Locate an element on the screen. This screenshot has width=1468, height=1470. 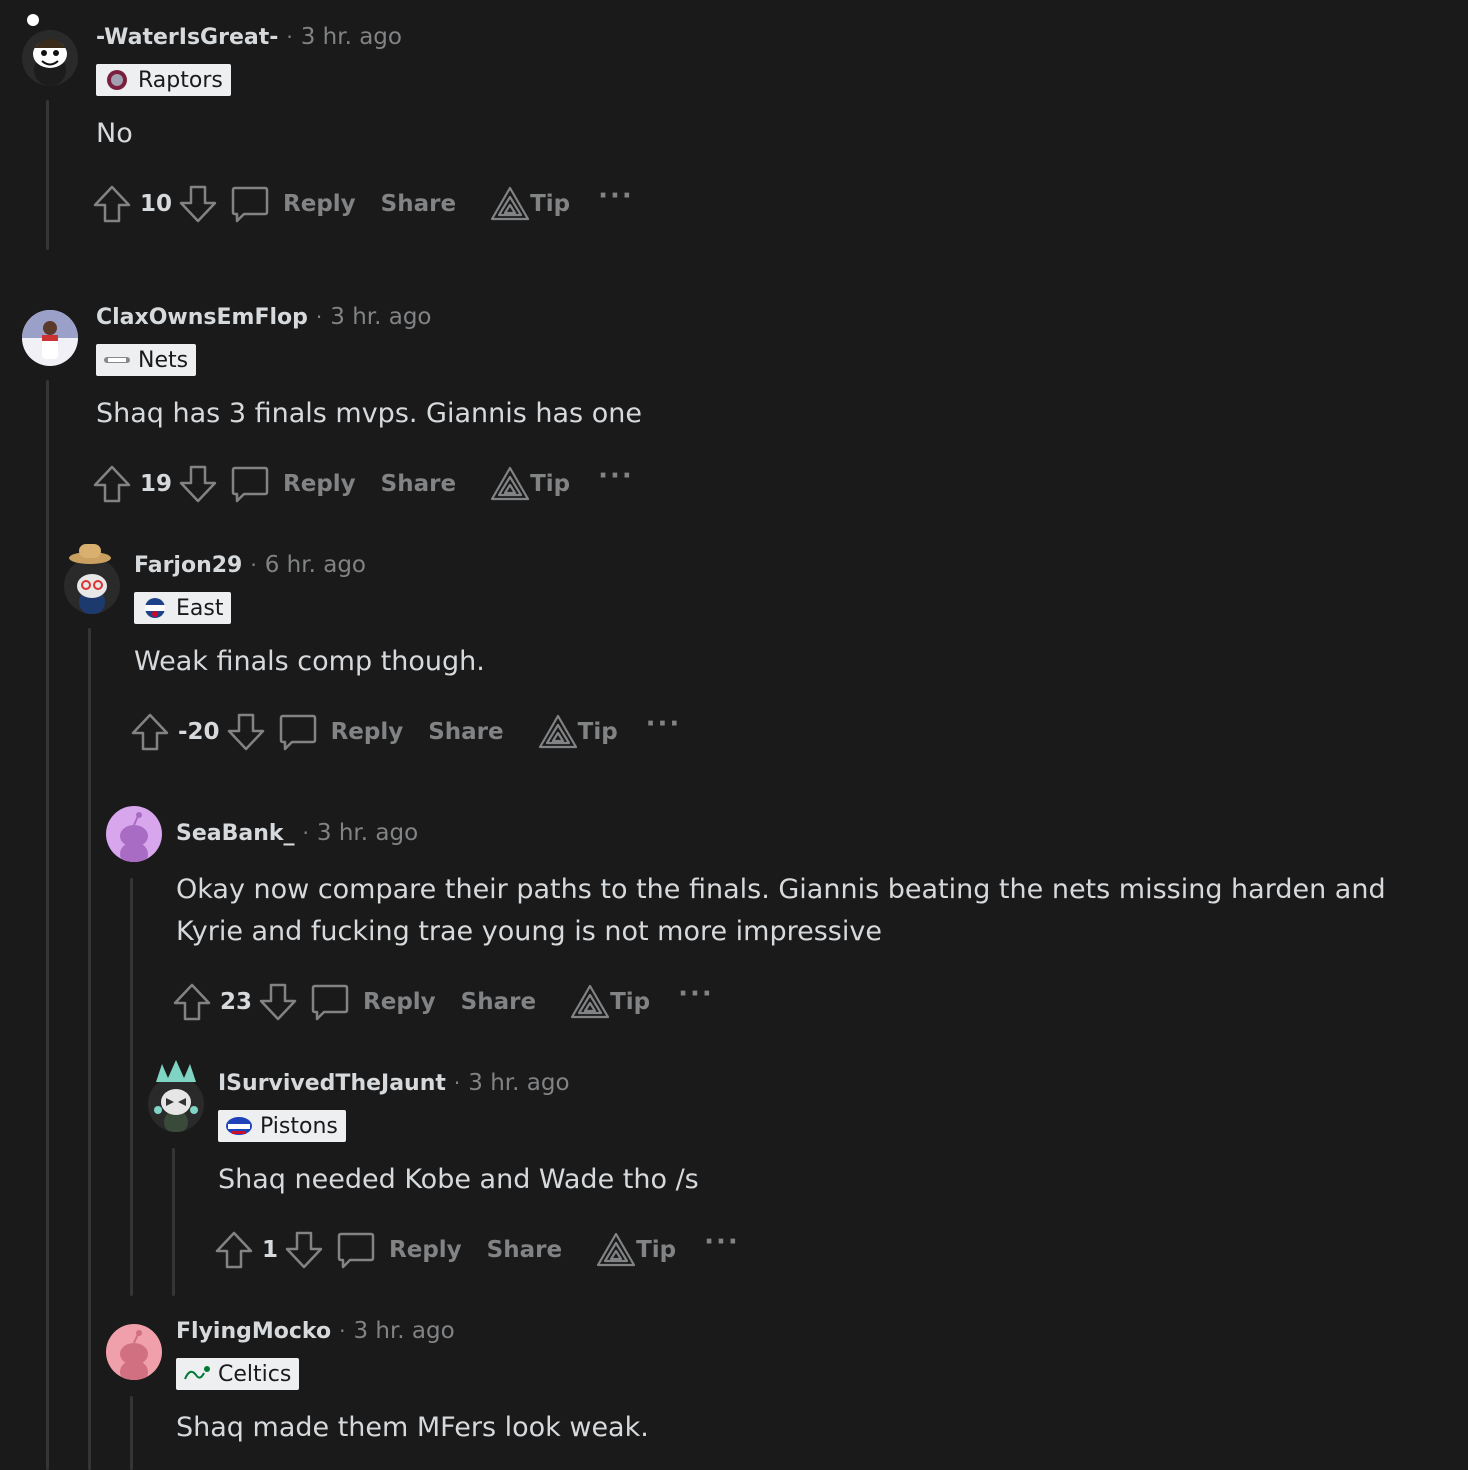
user-flair: Nets is located at coordinates (146, 360).